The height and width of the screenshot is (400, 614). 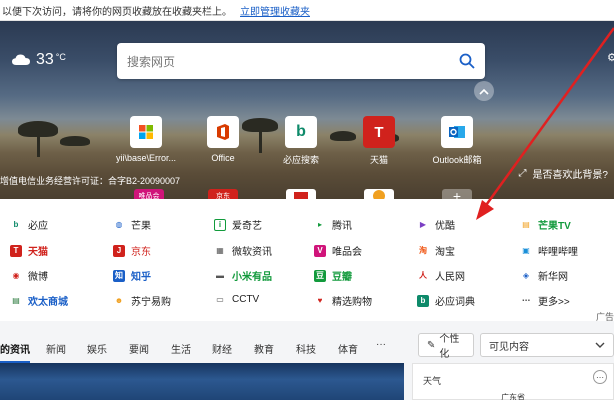 I want to click on link-jd: J 京东, so click(x=132, y=250).